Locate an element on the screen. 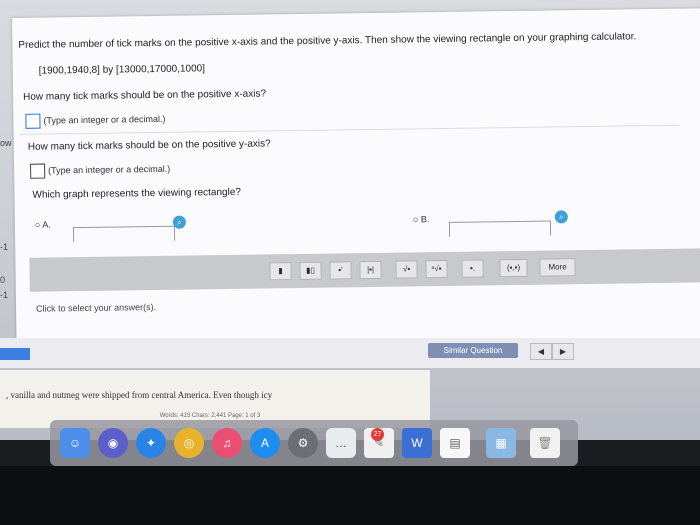  decimal-button: ▪. is located at coordinates (472, 268).